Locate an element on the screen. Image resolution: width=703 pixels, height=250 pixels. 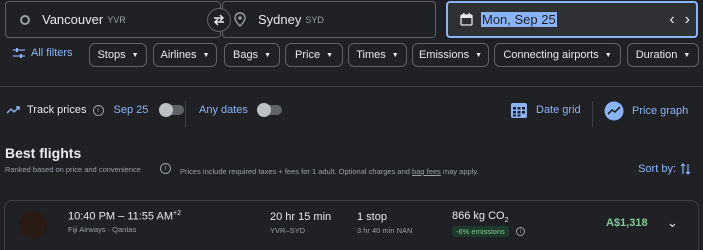
airline-logo is located at coordinates (33, 225).